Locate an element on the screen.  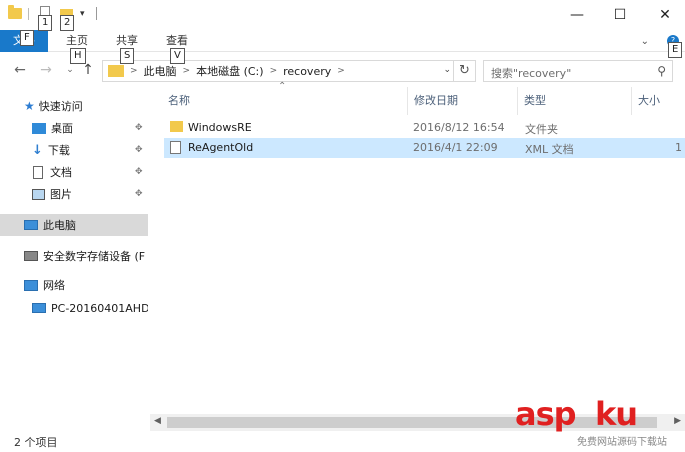
file-name: WindowsRE is located at coordinates (220, 127).